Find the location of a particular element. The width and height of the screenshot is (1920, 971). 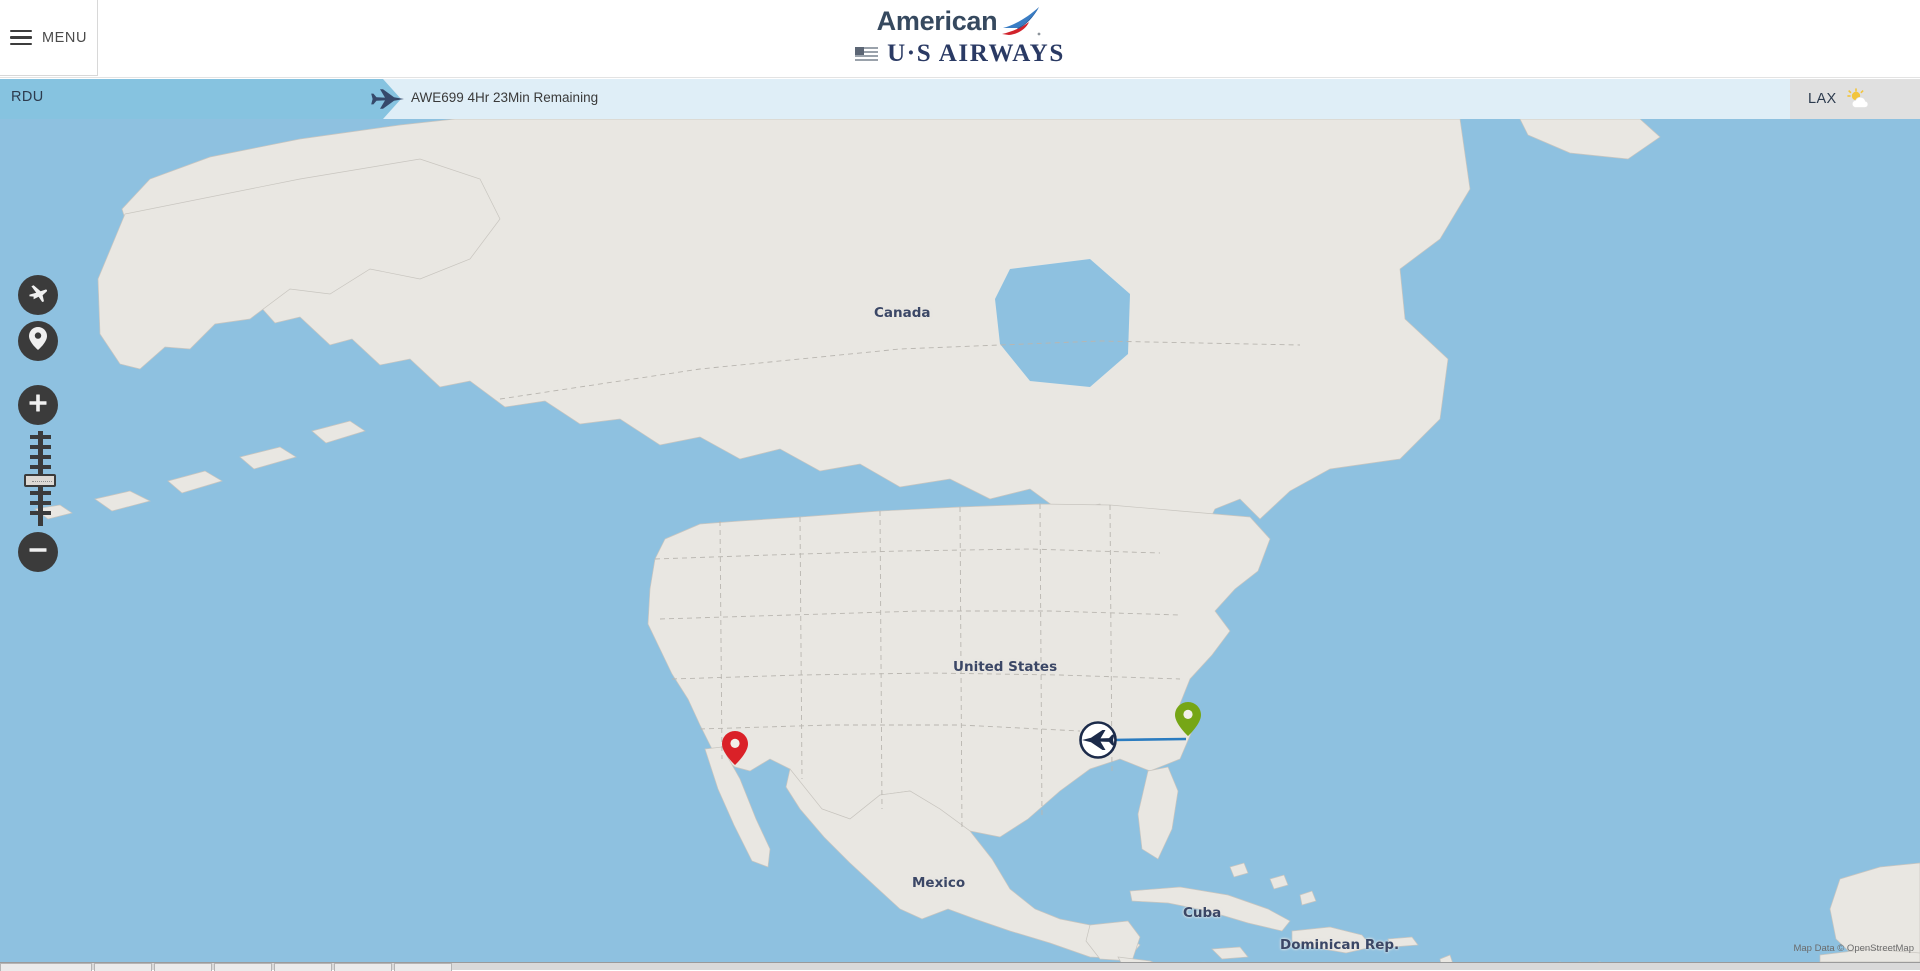

map-pin-icon-origin is located at coordinates (1188, 719).